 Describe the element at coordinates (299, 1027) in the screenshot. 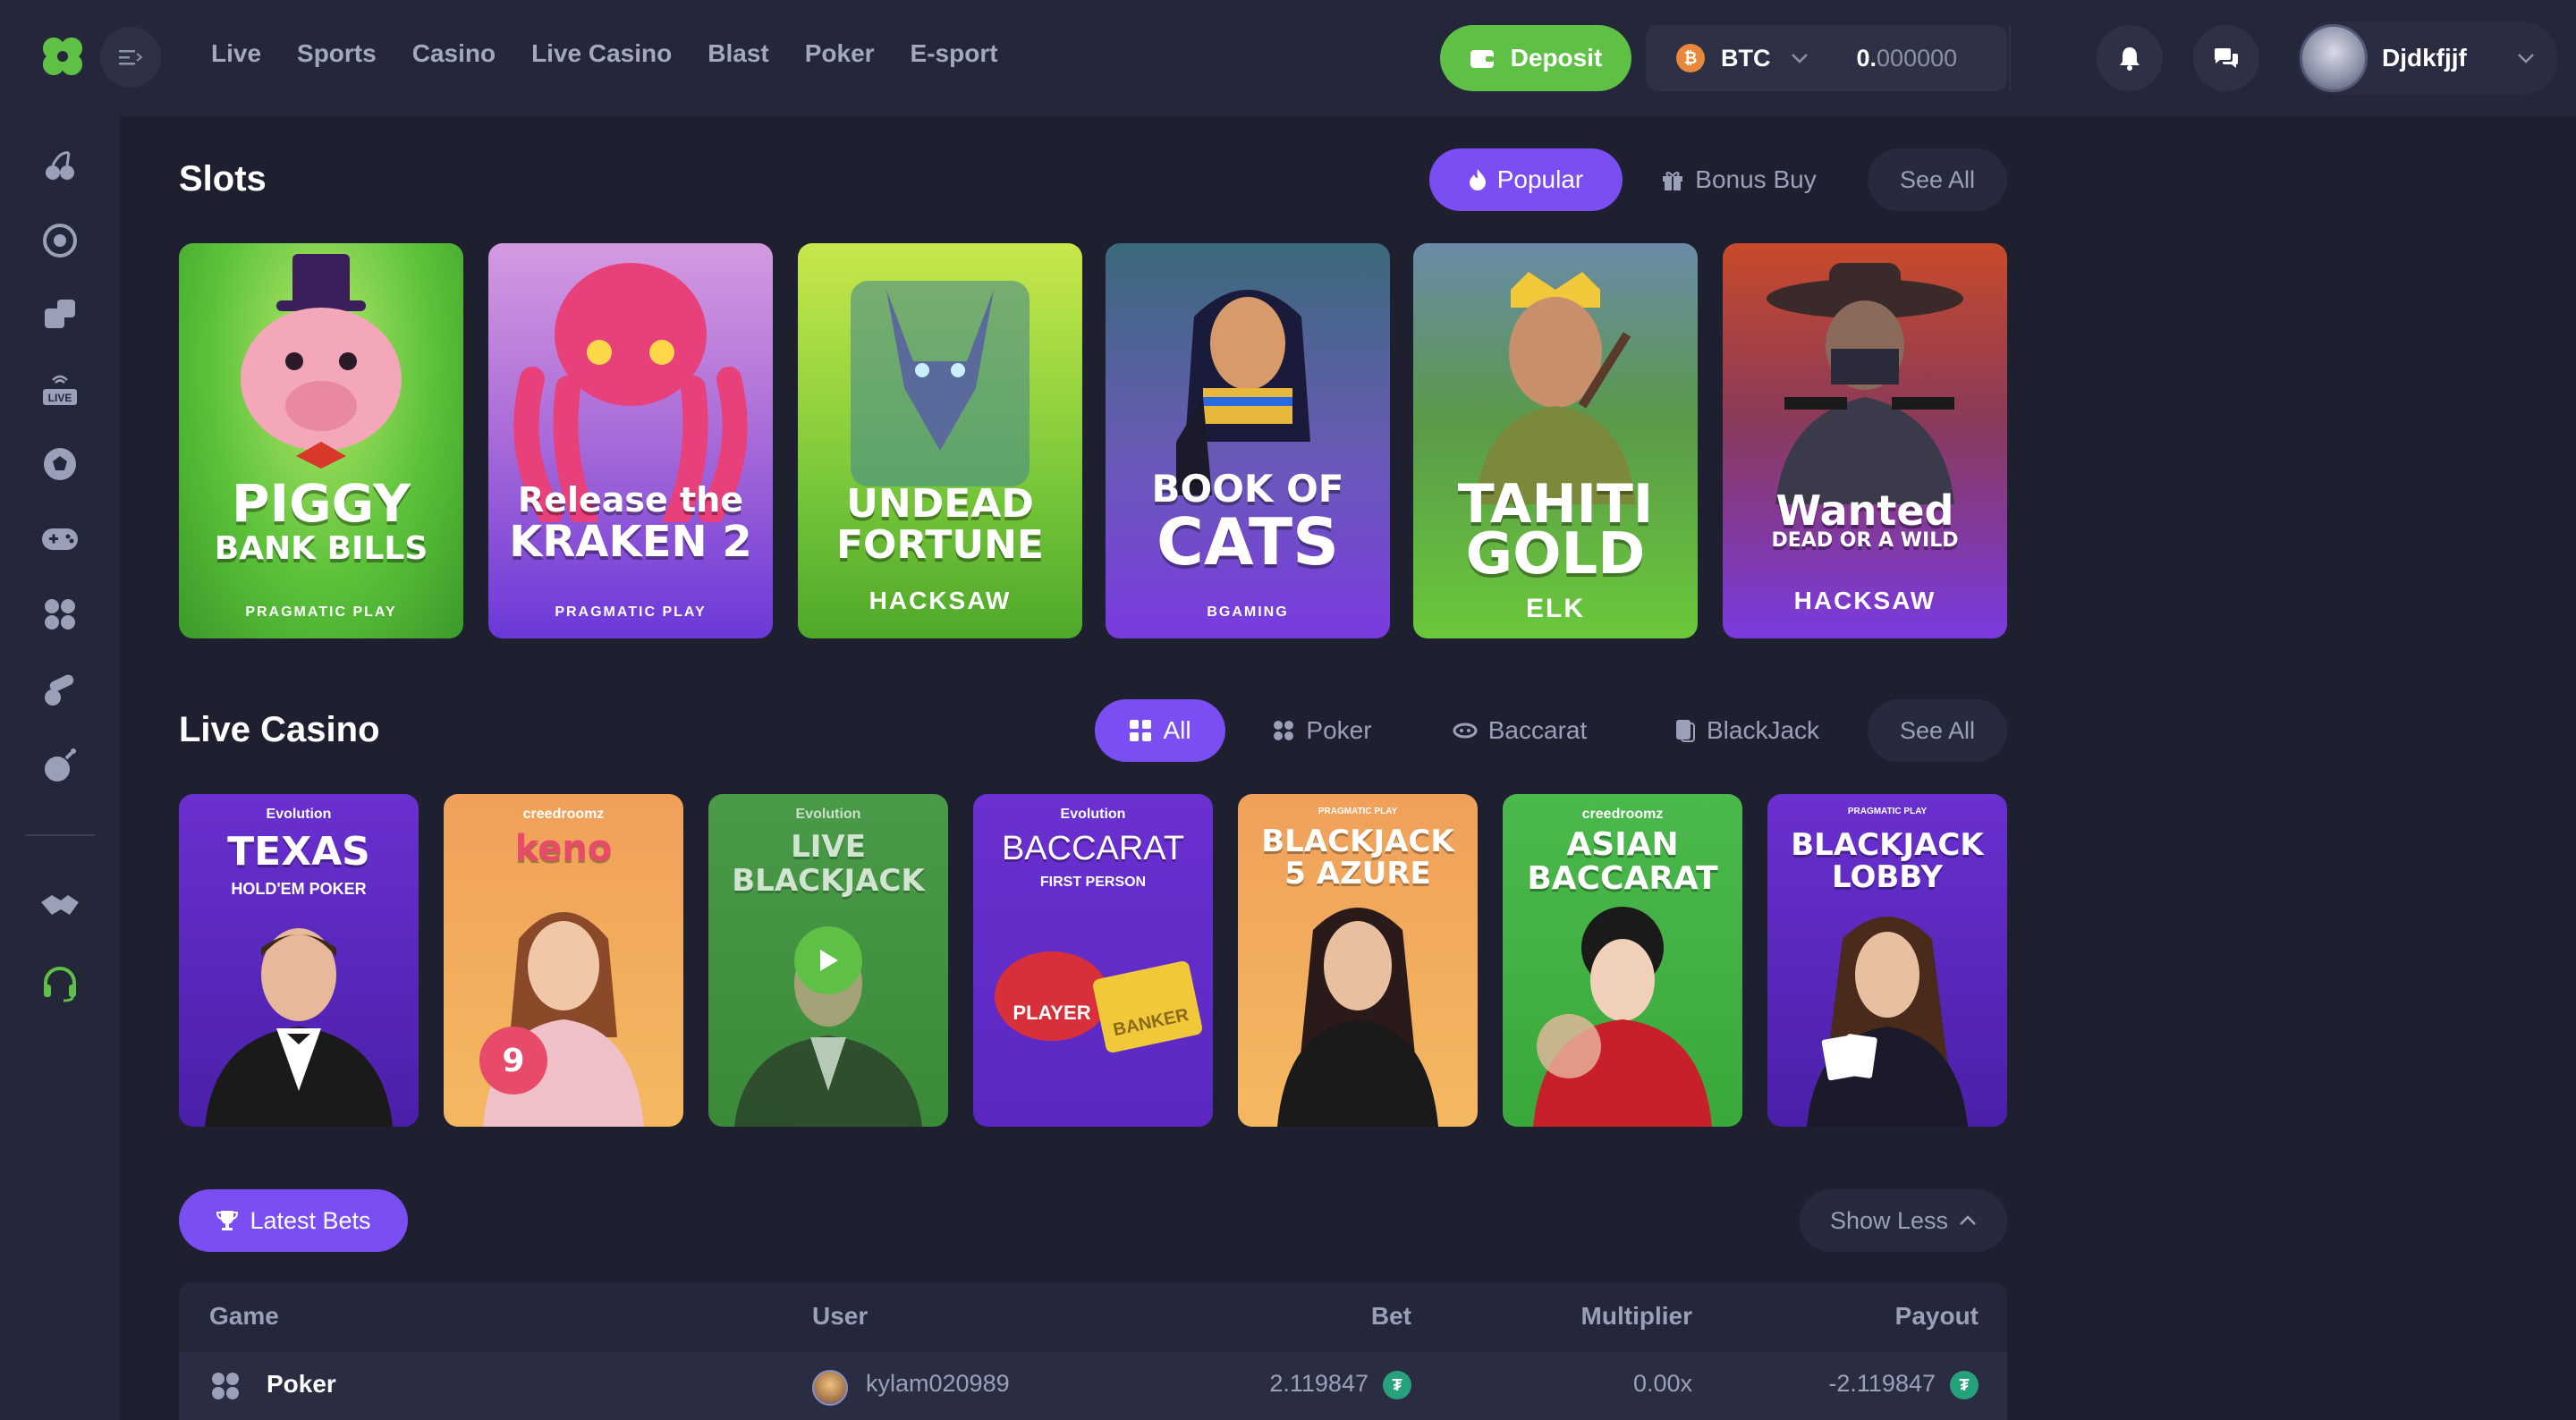

I see `dealer-man-icon` at that location.